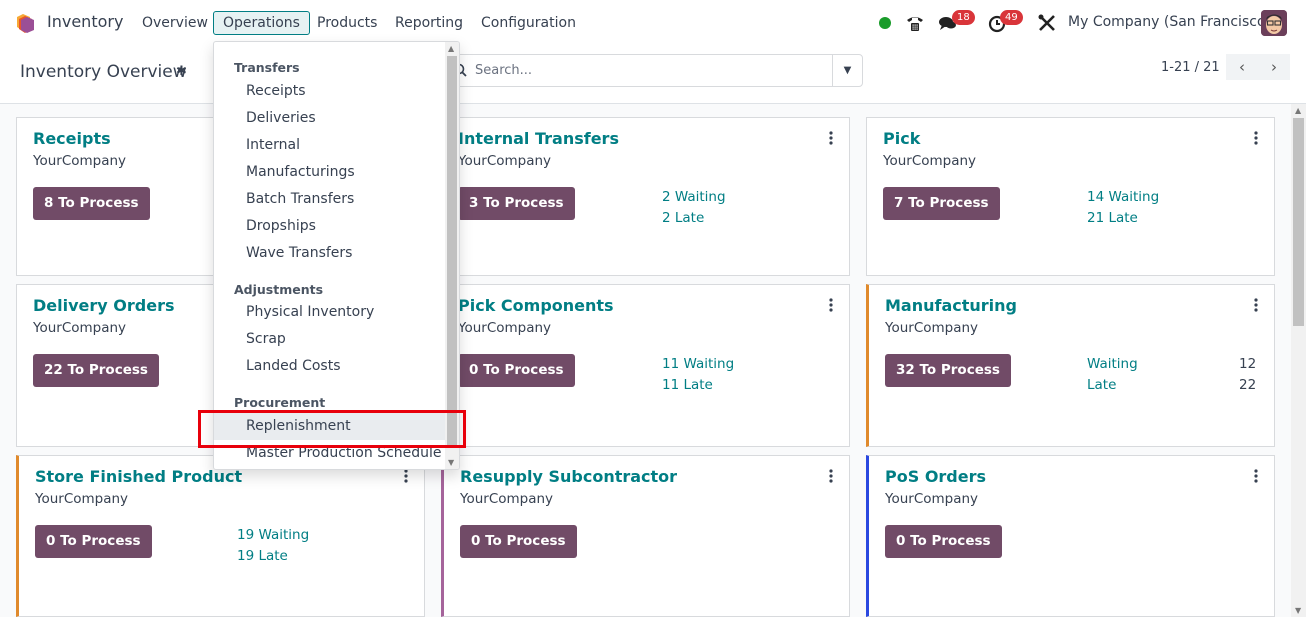 The width and height of the screenshot is (1306, 617). What do you see at coordinates (935, 476) in the screenshot?
I see `card-title: PoS Orders` at bounding box center [935, 476].